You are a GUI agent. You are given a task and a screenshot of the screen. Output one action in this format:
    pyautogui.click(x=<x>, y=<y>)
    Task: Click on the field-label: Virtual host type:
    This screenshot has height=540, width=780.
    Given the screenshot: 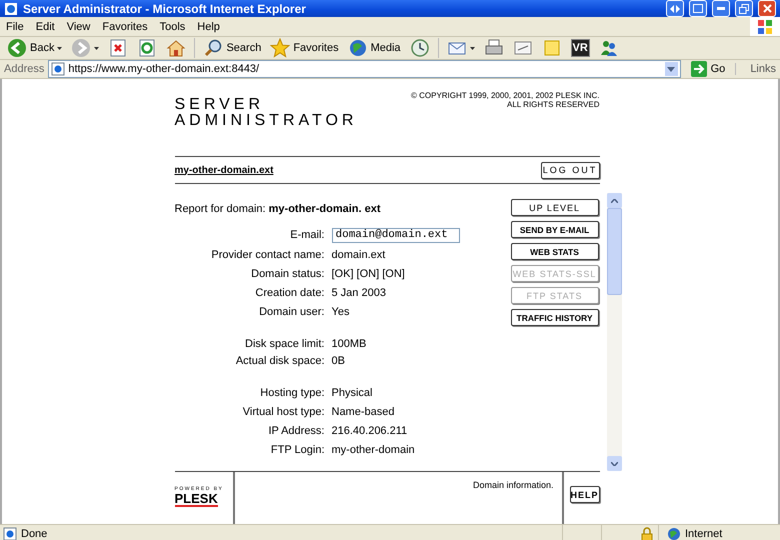 What is the action you would take?
    pyautogui.click(x=283, y=412)
    